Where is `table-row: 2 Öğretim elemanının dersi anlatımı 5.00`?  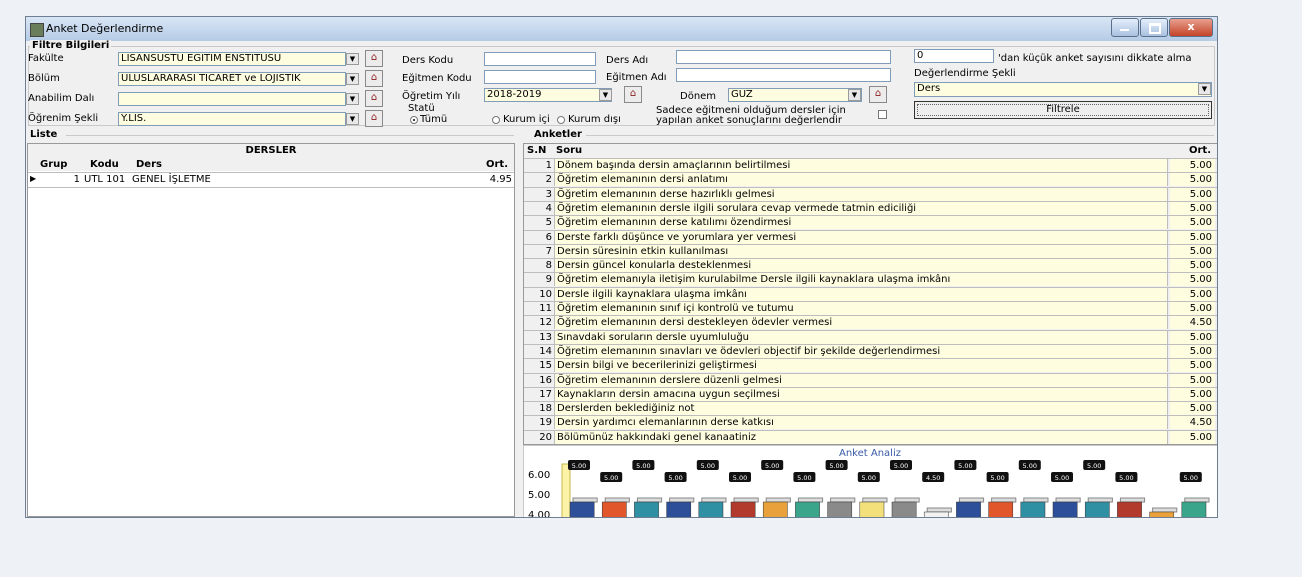 table-row: 2 Öğretim elemanının dersi anlatımı 5.00 is located at coordinates (870, 179).